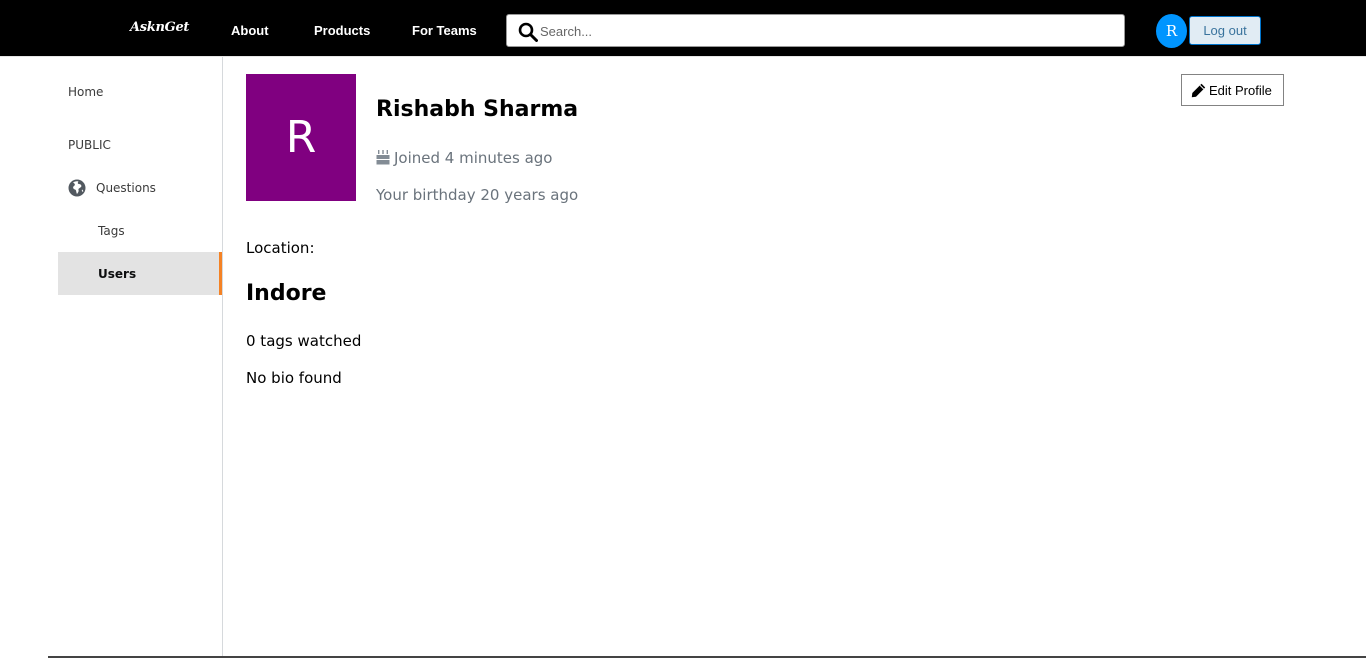  I want to click on nav-link-products: Products, so click(342, 30).